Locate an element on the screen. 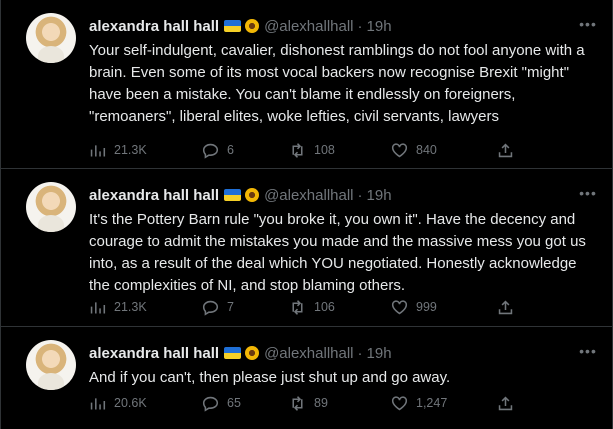 This screenshot has width=613, height=429. reply-count: 65 is located at coordinates (234, 403).